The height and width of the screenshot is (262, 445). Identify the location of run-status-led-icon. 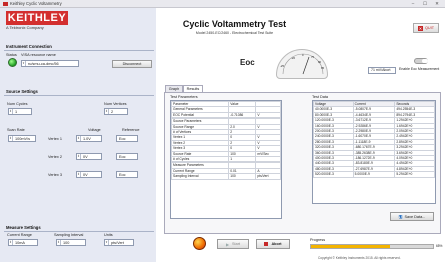
(199, 243).